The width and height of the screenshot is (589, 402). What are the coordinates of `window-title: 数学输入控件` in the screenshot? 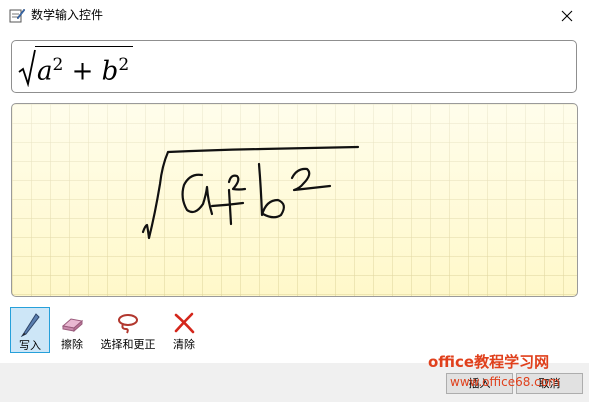 It's located at (67, 15).